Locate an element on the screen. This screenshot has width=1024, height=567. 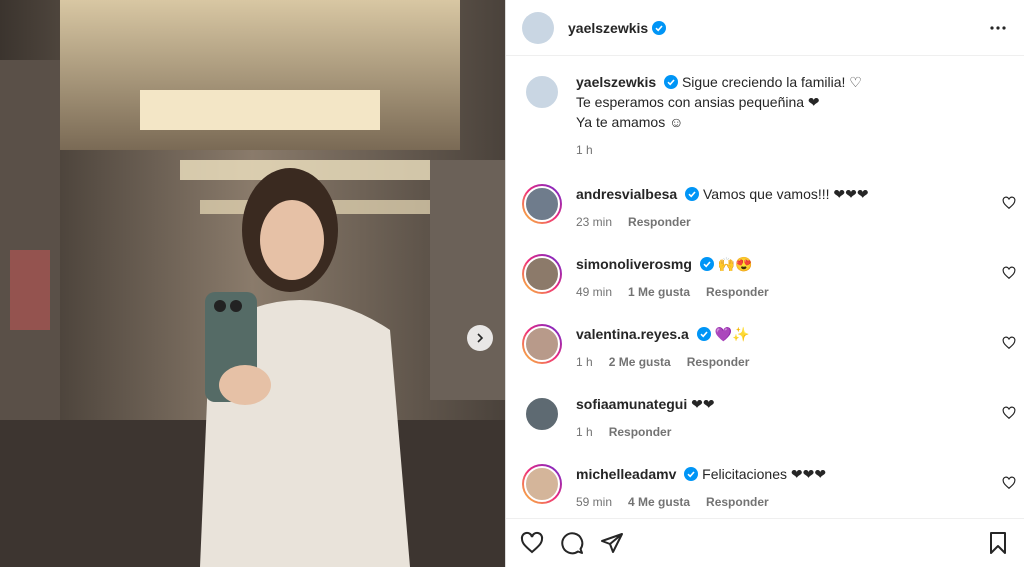
caption-username: yaelszewkis is located at coordinates (616, 82).